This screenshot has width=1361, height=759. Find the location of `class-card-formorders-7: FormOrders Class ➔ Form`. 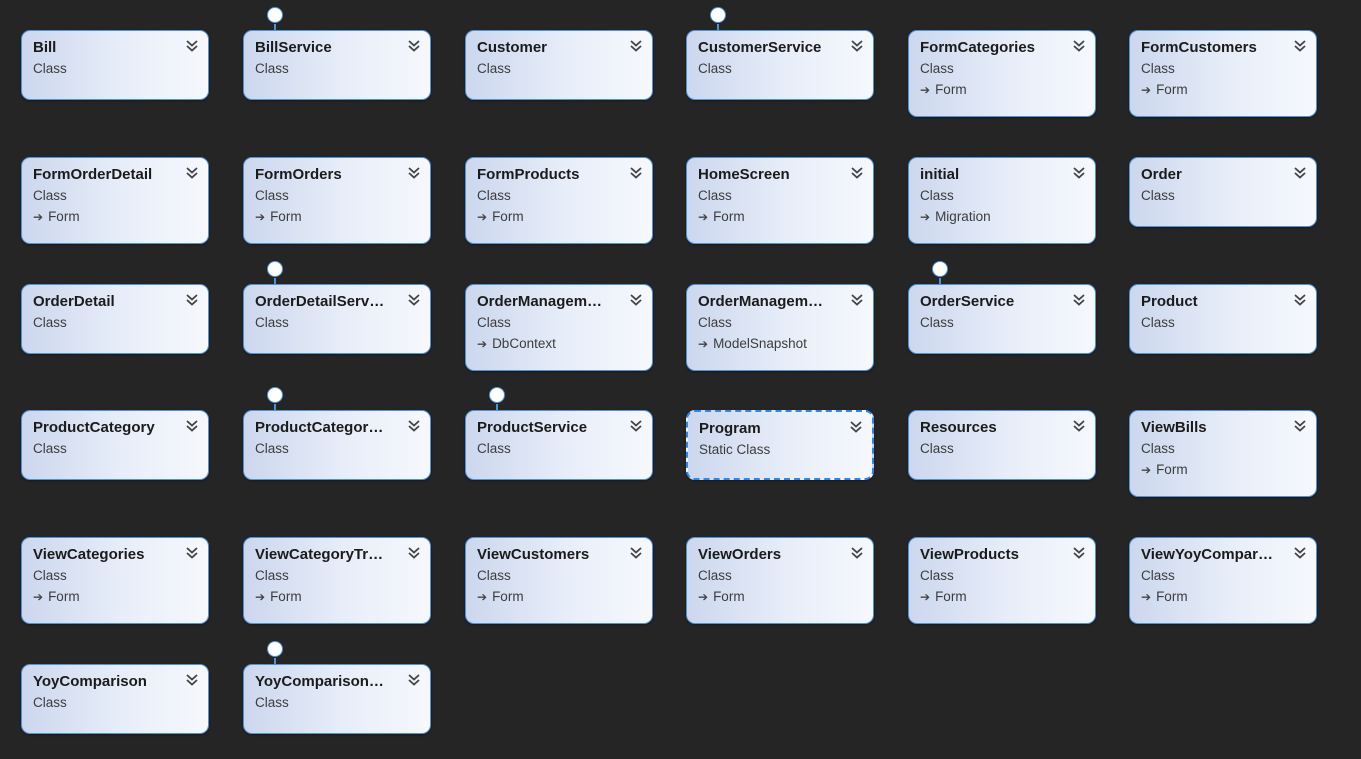

class-card-formorders-7: FormOrders Class ➔ Form is located at coordinates (337, 200).